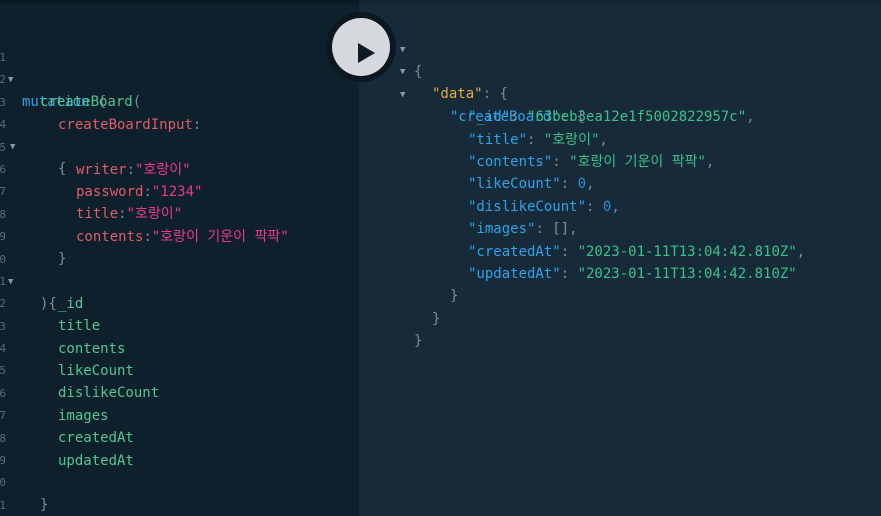  I want to click on execute-query-button, so click(361, 47).